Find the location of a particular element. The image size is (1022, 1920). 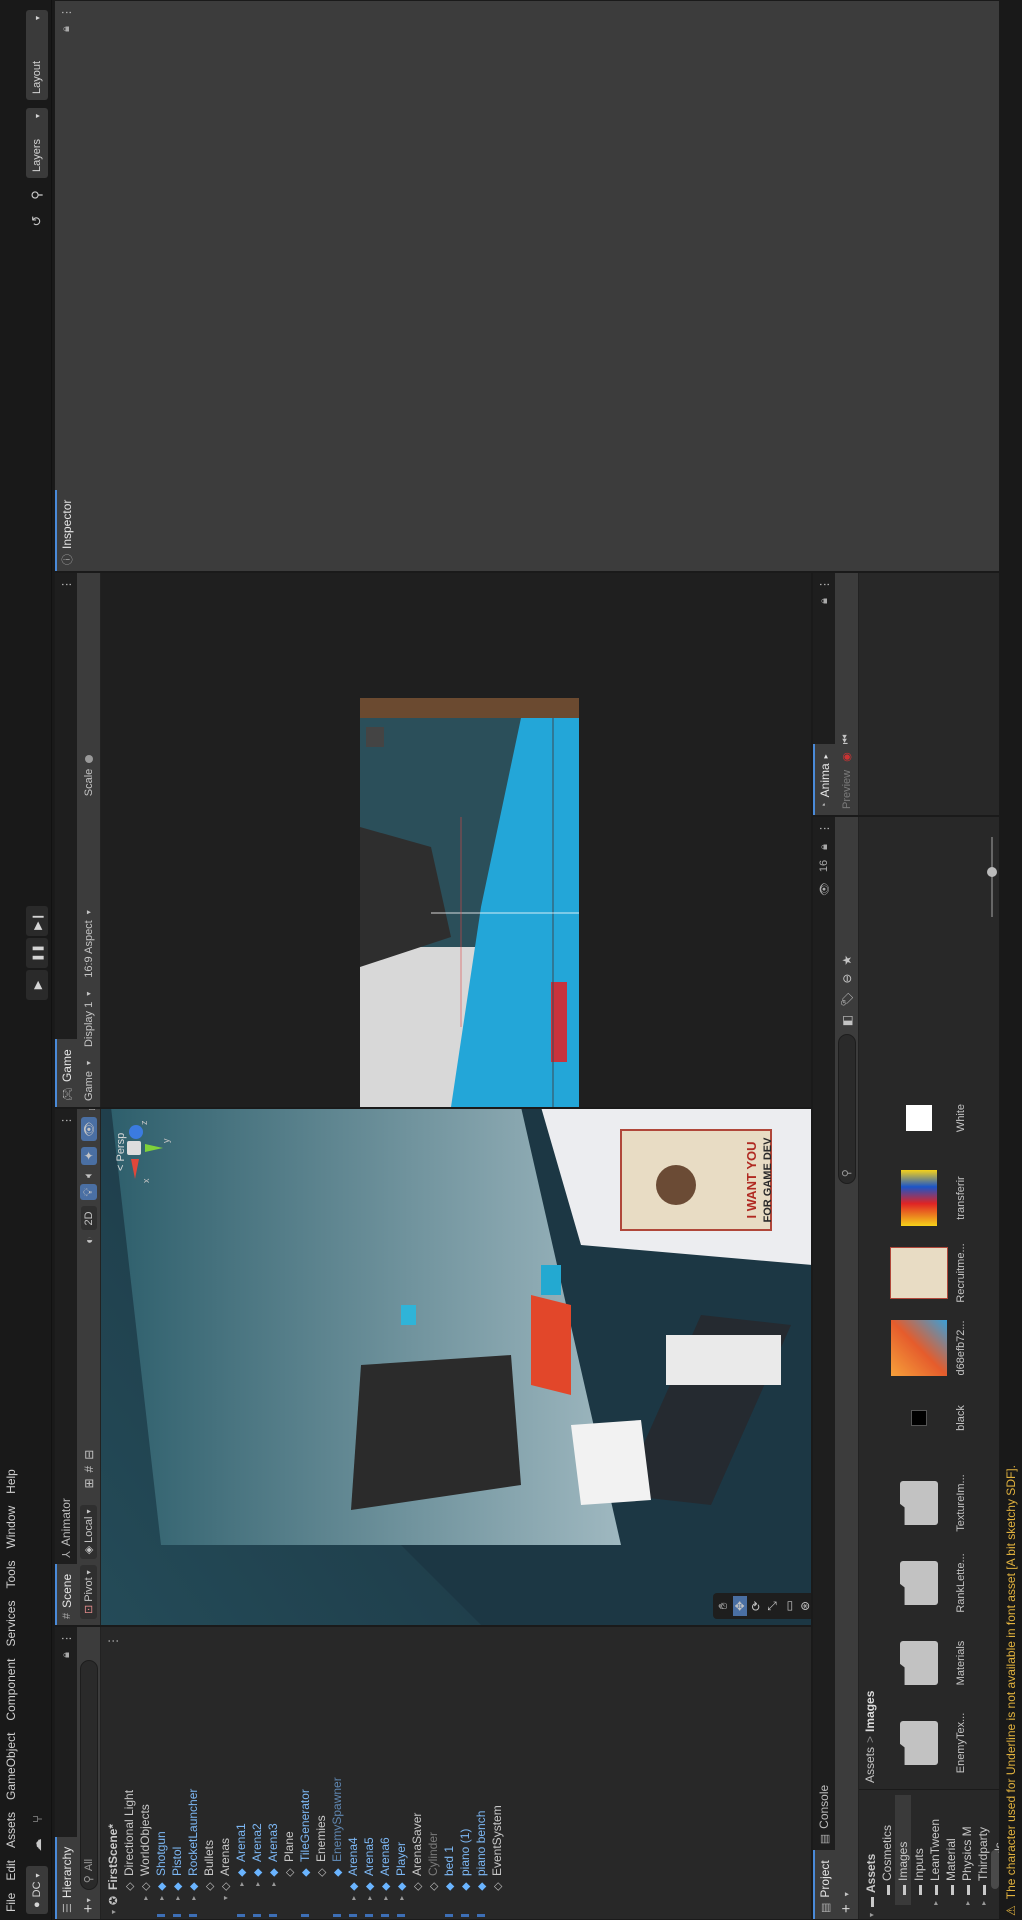

menu-services: Services is located at coordinates (11, 1622).